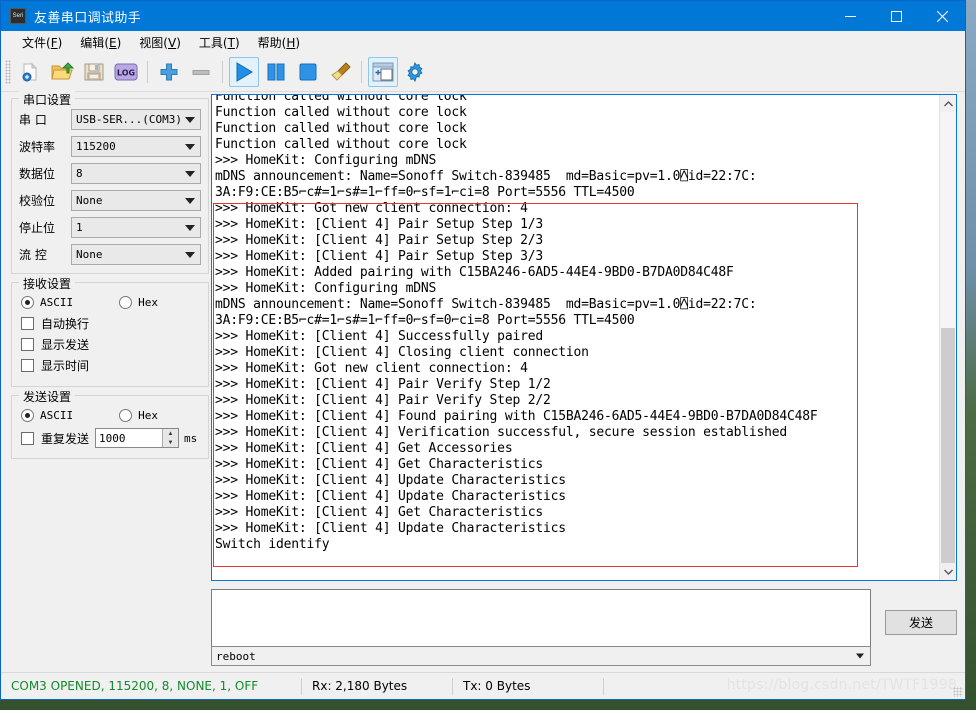 Image resolution: width=976 pixels, height=710 pixels. Describe the element at coordinates (138, 302) in the screenshot. I see `receive-hex-radio: Hex` at that location.